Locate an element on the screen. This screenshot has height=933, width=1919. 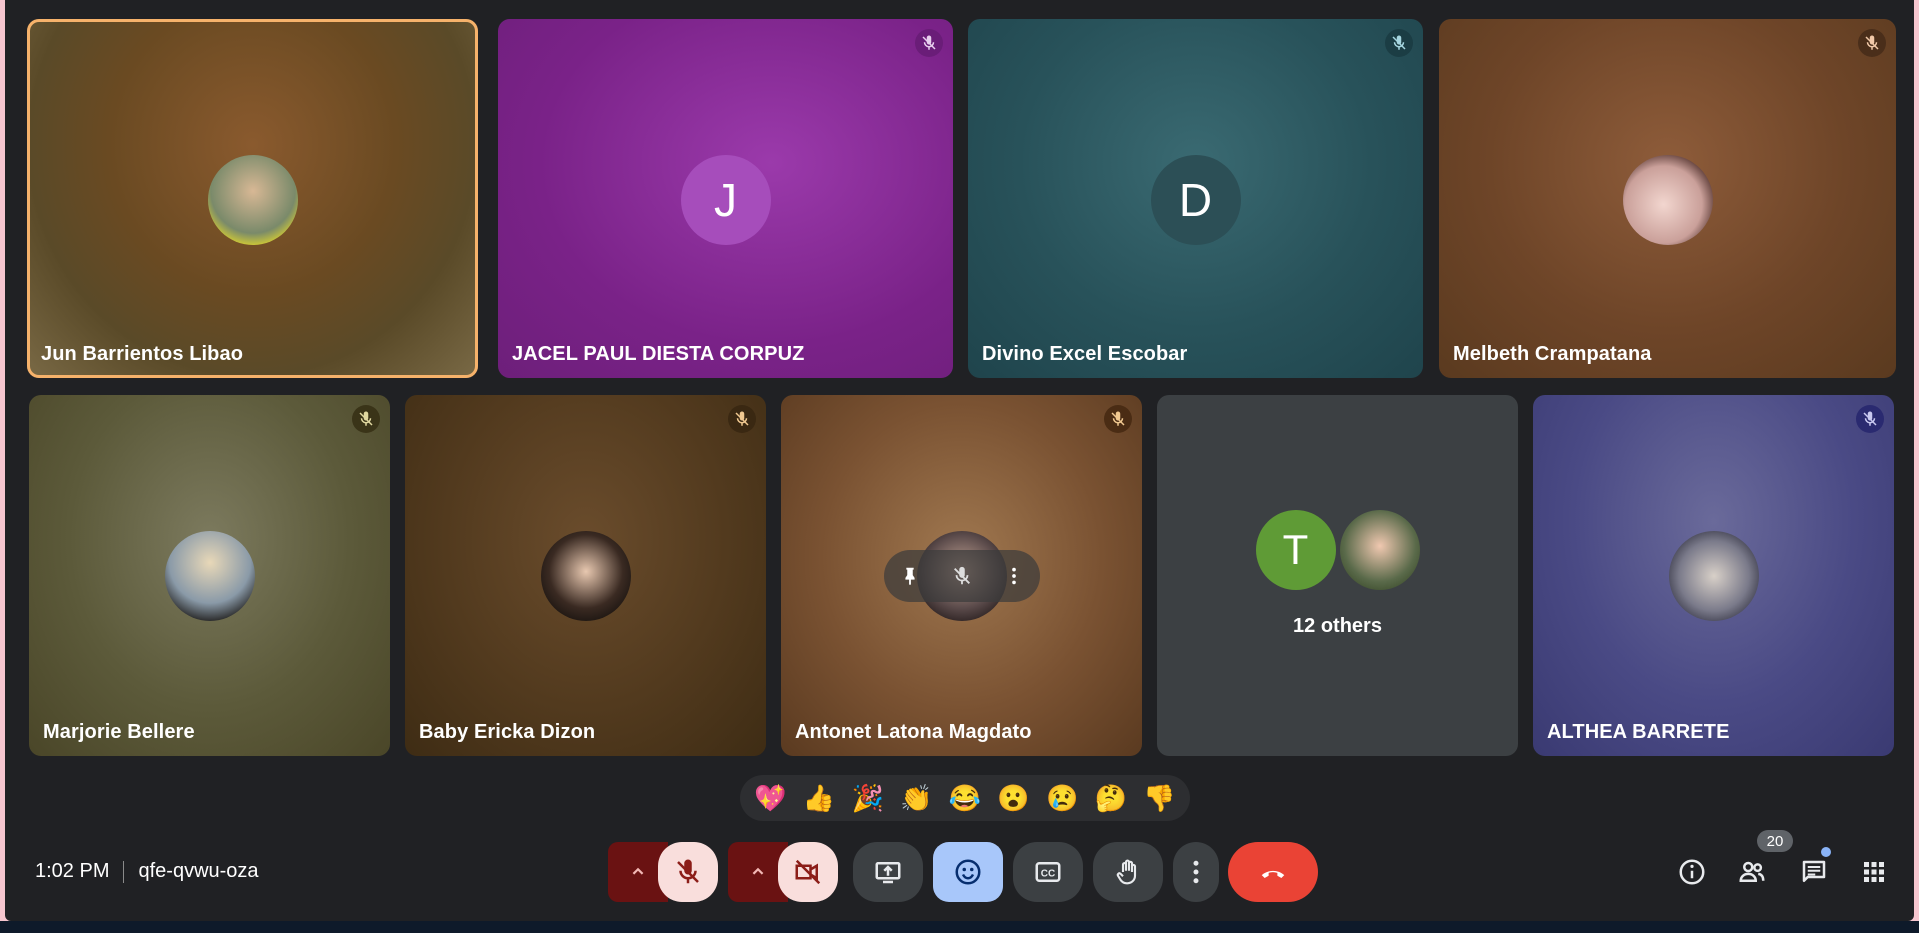
avatar: D is located at coordinates (1195, 200).